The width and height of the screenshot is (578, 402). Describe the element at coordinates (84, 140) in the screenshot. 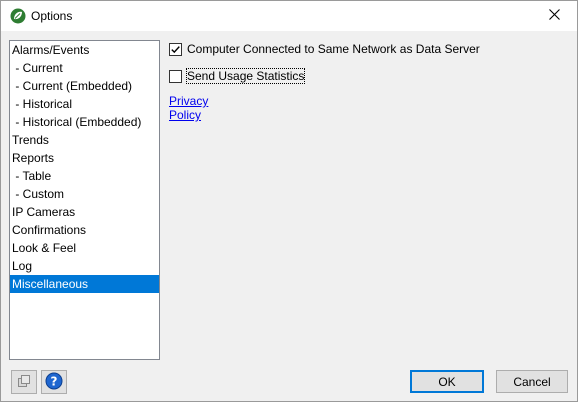

I see `list-item-trends: Trends` at that location.